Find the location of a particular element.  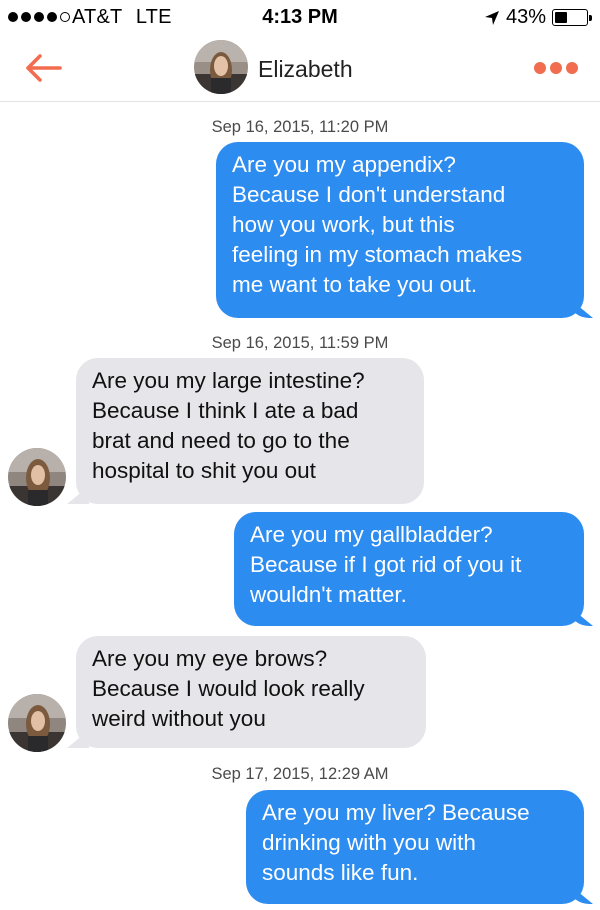

message-line: Are you my gallbladder? is located at coordinates (371, 534).